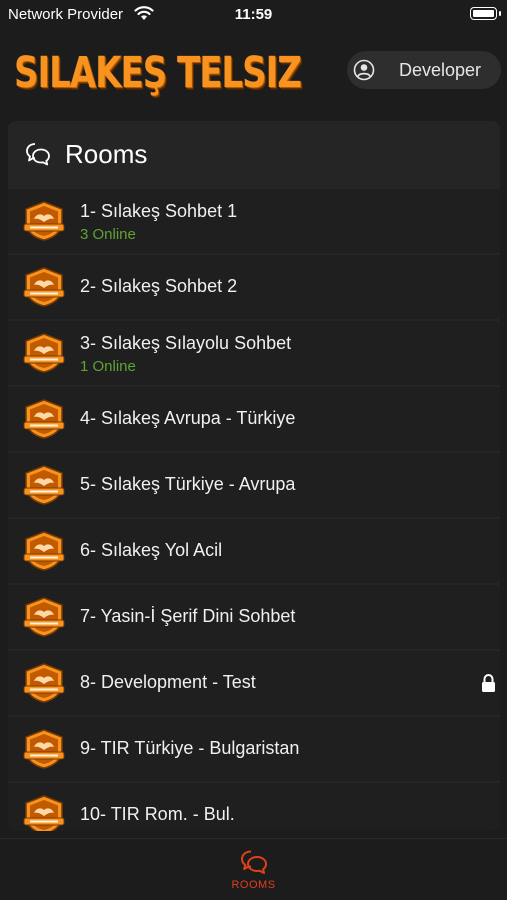 This screenshot has width=507, height=900. I want to click on room-item: 6- Sılakeş Yol Acil, so click(254, 551).